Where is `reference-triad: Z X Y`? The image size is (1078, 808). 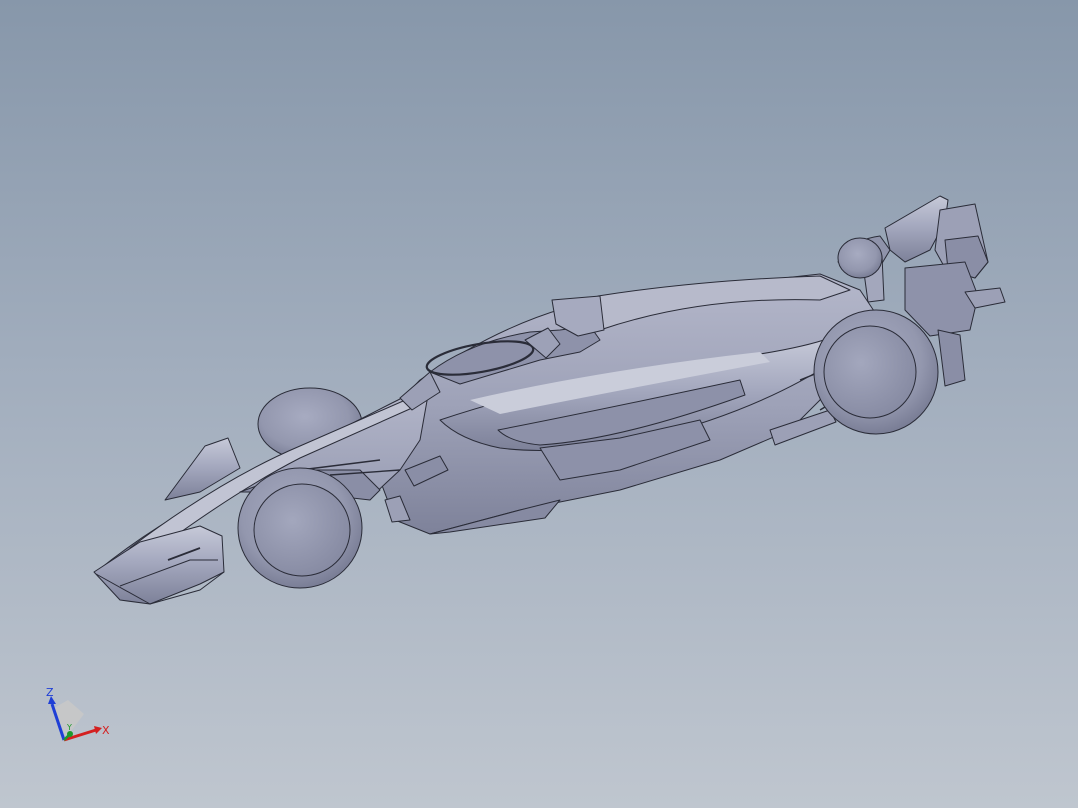
reference-triad: Z X Y is located at coordinates (78, 714).